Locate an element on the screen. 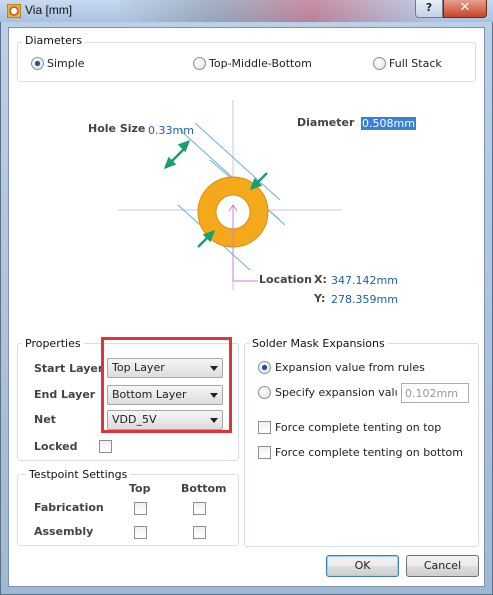 The image size is (493, 595). location-x-value: 347.142mm is located at coordinates (364, 280).